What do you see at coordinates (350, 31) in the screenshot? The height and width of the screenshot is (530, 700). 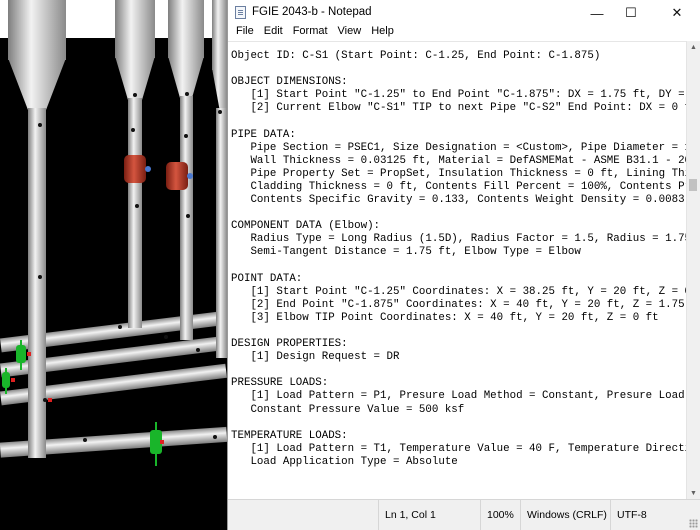 I see `menu-view: View` at bounding box center [350, 31].